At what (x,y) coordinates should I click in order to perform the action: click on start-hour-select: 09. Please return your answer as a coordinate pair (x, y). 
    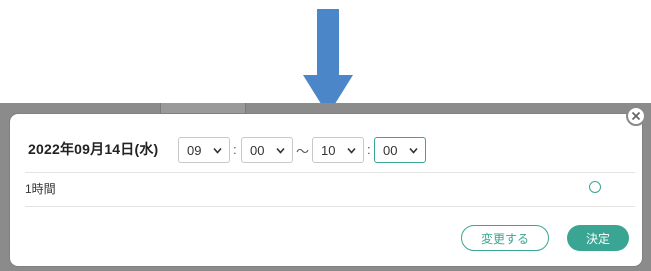
    Looking at the image, I should click on (204, 150).